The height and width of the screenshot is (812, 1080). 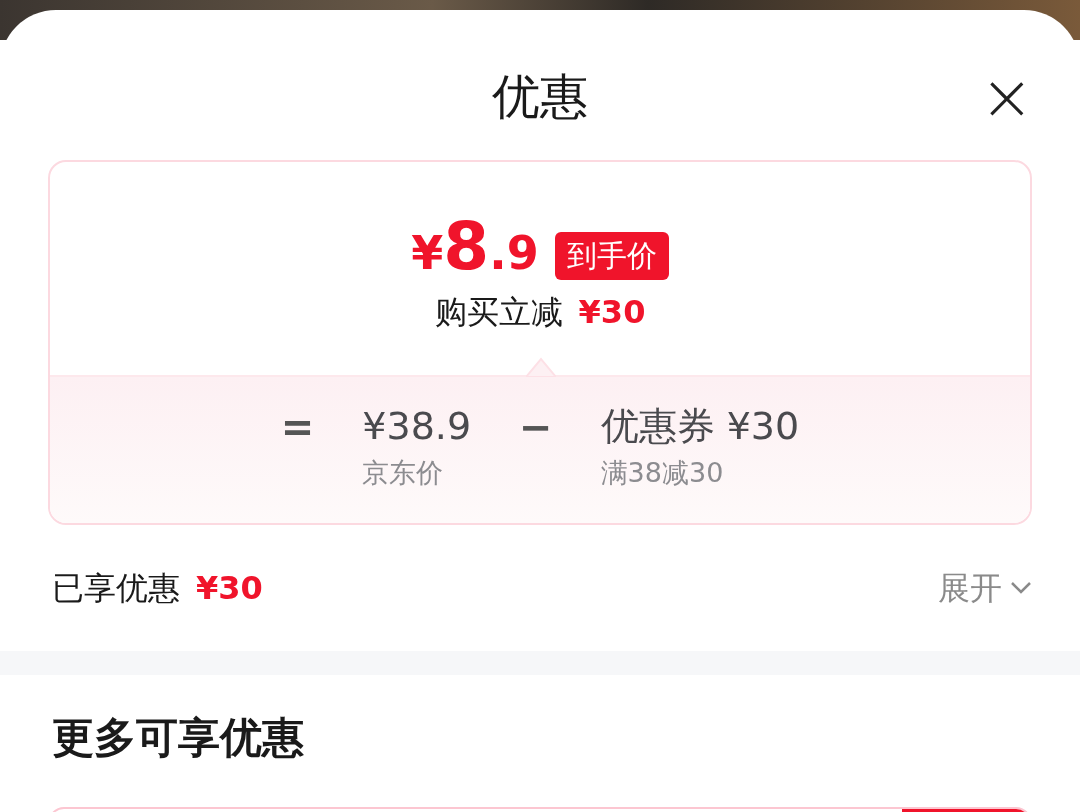 I want to click on savings-amount: ¥30, so click(x=229, y=588).